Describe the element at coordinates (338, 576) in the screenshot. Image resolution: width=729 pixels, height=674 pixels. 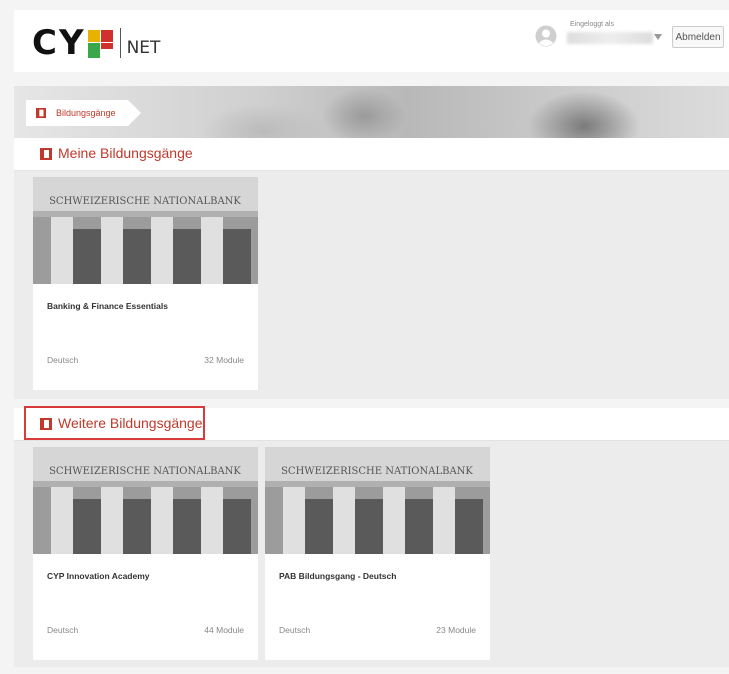
I see `course-title: PAB Bildungsgang - Deutsch` at that location.